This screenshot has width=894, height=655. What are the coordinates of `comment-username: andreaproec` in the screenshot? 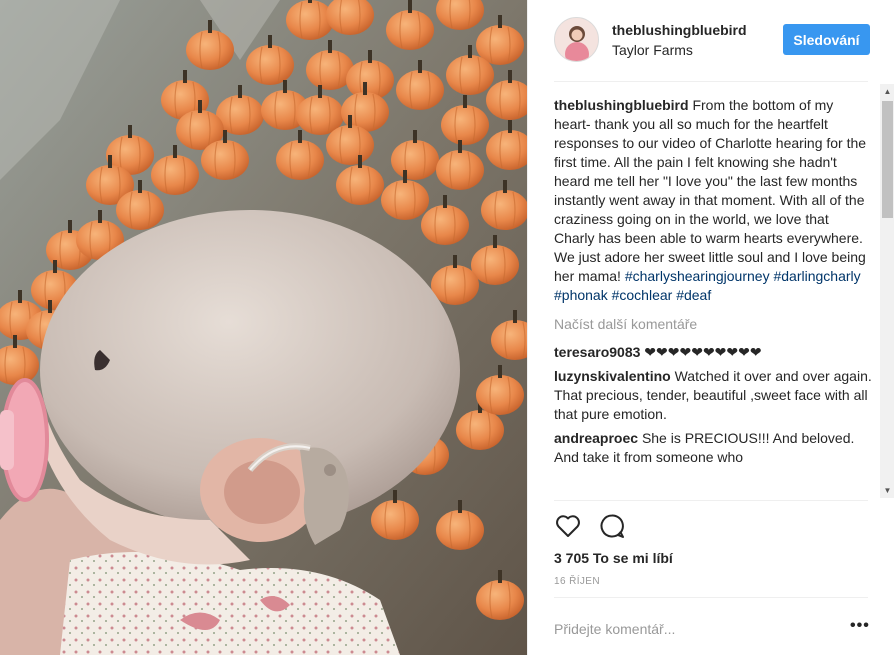 It's located at (596, 438).